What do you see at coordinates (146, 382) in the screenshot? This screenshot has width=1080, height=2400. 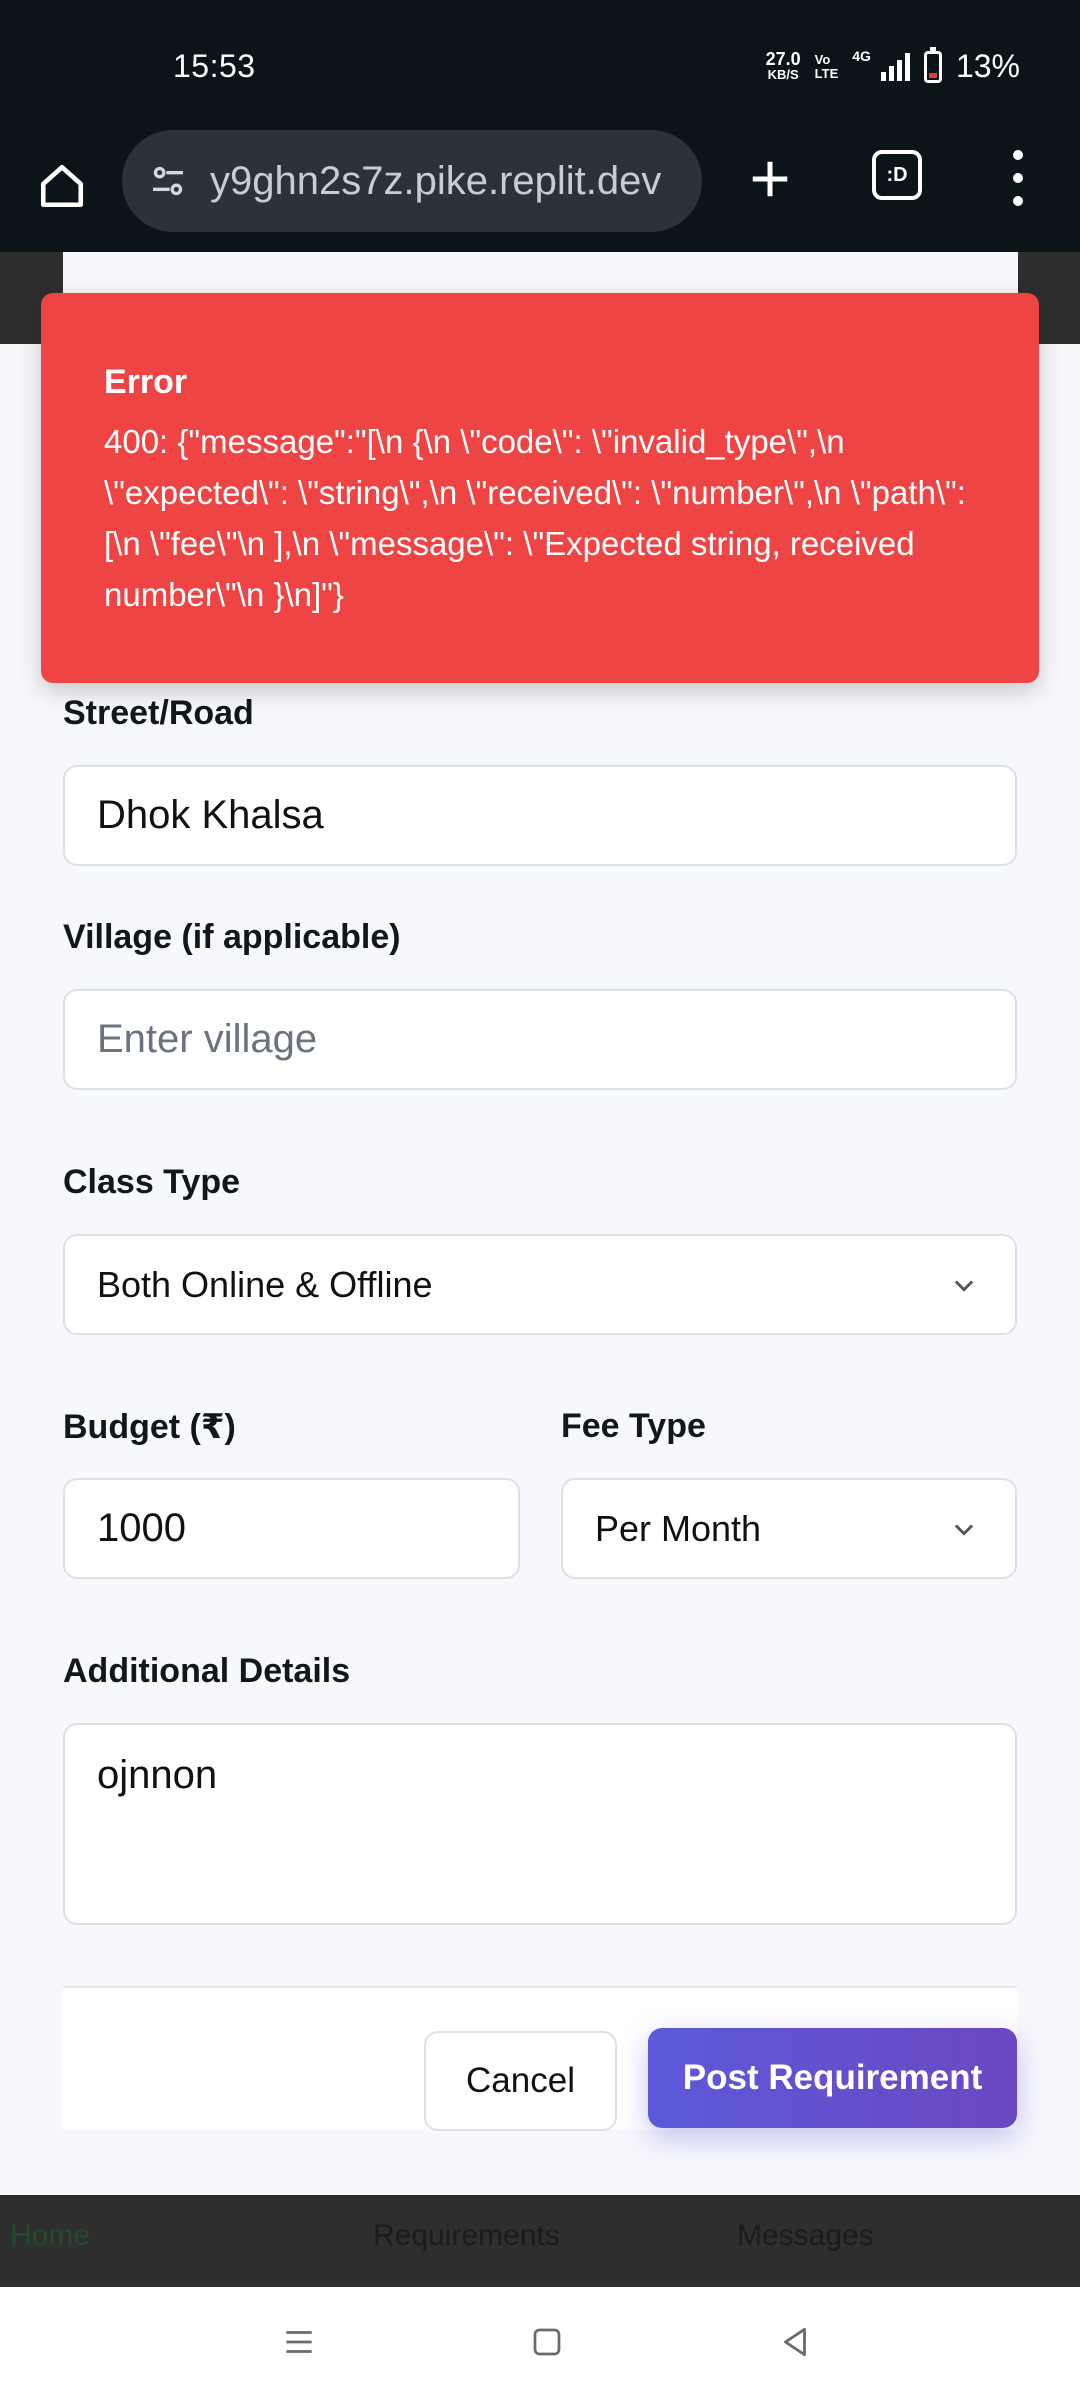 I see `toast-title: Error` at bounding box center [146, 382].